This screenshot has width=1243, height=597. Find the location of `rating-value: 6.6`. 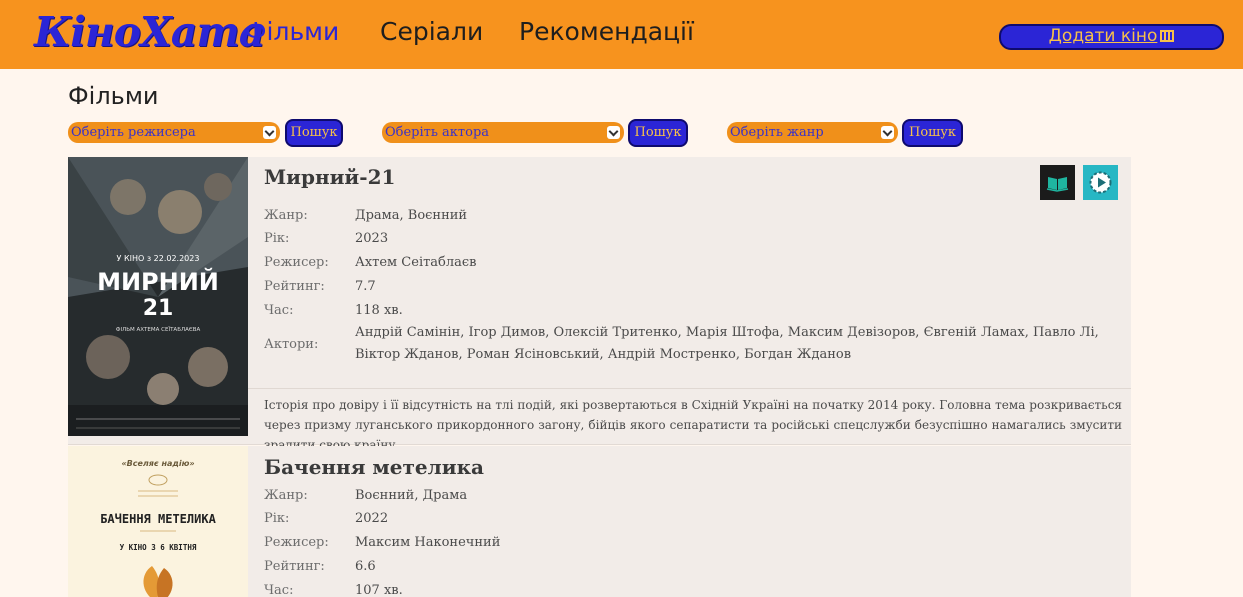

rating-value: 6.6 is located at coordinates (365, 566).